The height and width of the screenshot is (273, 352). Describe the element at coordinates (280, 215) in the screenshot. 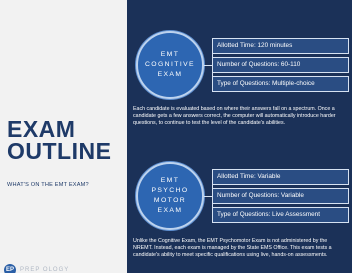

I see `psychomotor-type: Type of Questions: Live Assessment` at that location.